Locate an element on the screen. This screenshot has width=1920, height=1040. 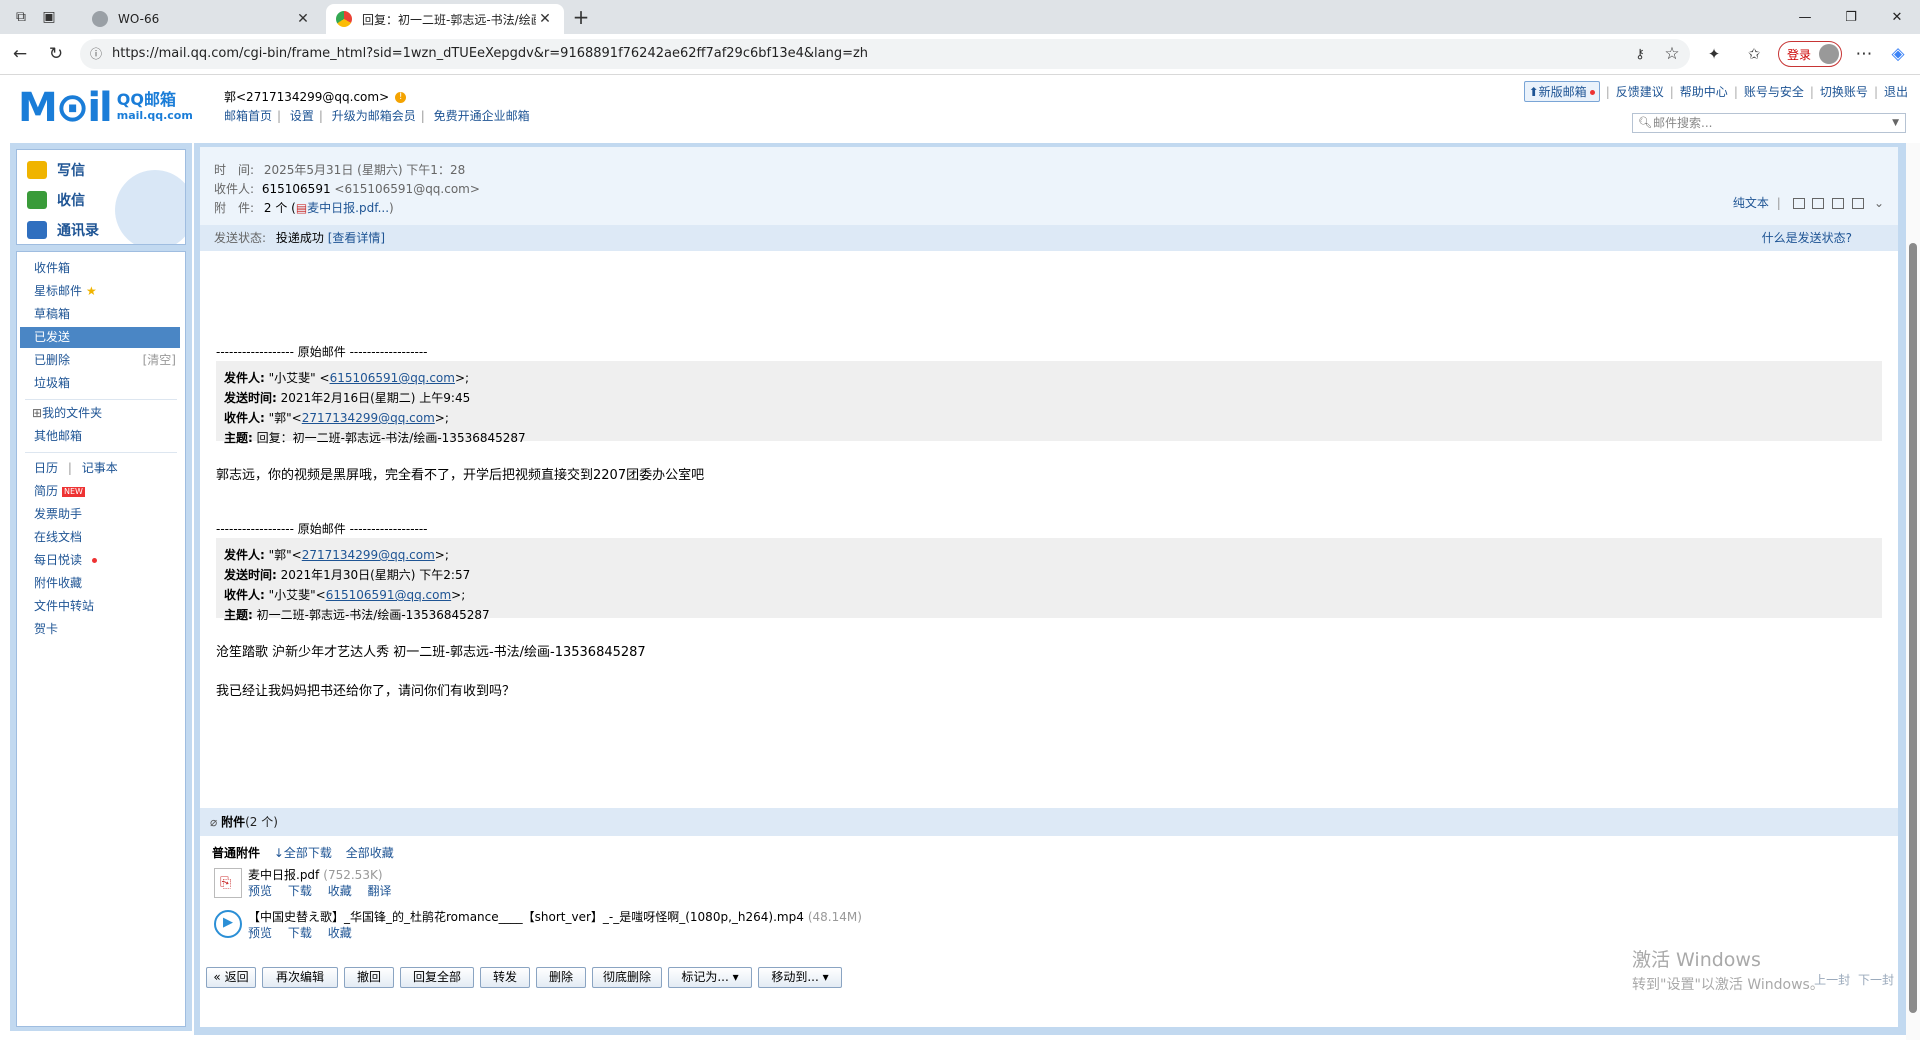
delete-button: 删除 is located at coordinates (561, 977).